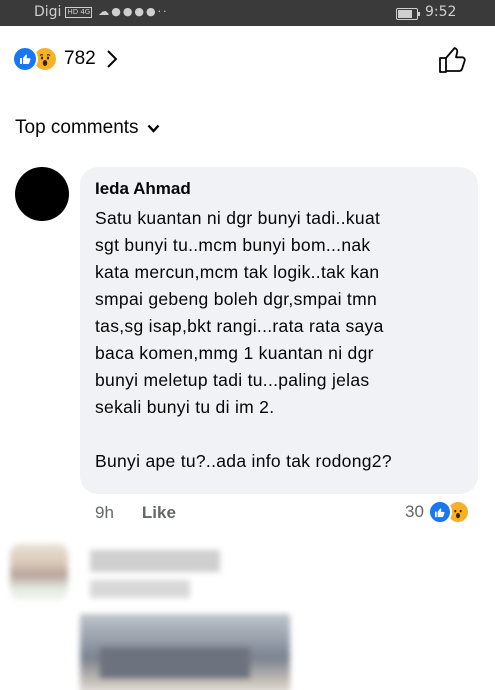 The image size is (495, 690). What do you see at coordinates (79, 12) in the screenshot?
I see `network-badge: HD 4G` at bounding box center [79, 12].